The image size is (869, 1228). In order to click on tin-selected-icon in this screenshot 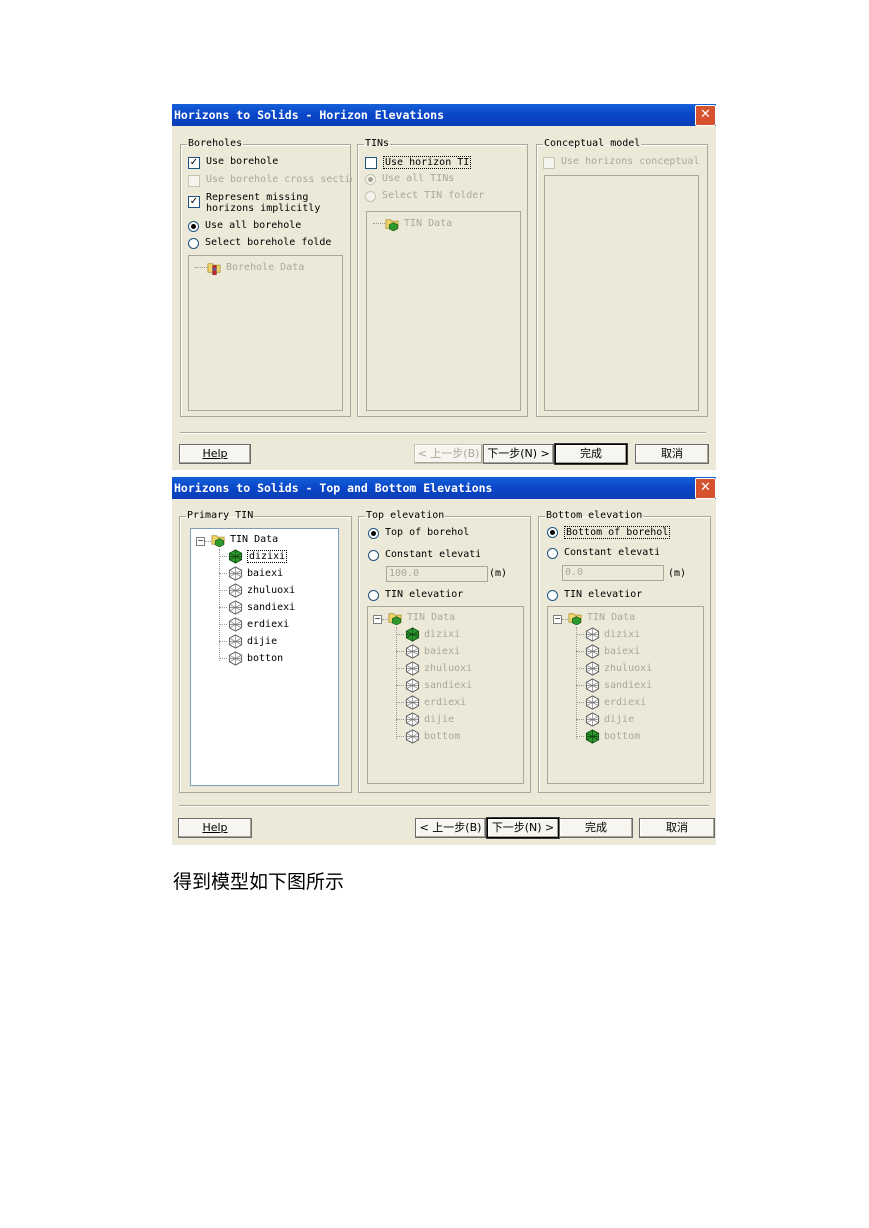, I will do `click(235, 556)`.